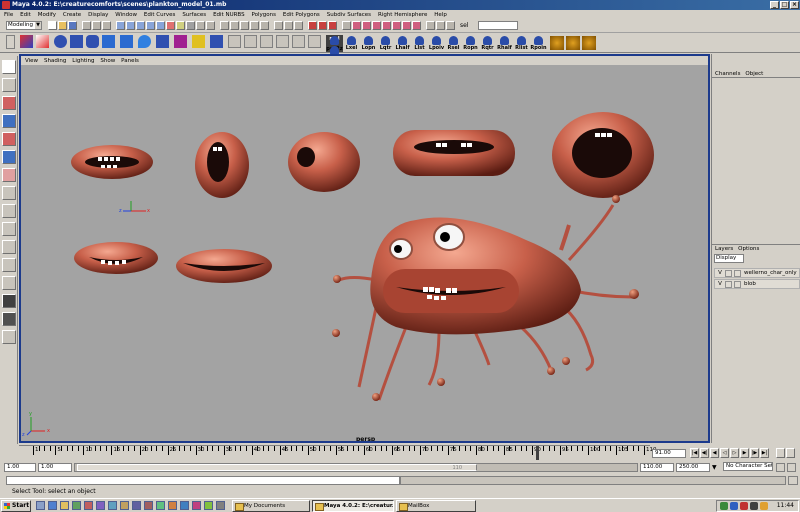 The height and width of the screenshot is (512, 800). I want to click on shelf-button-rlist: Rlist, so click(521, 43).